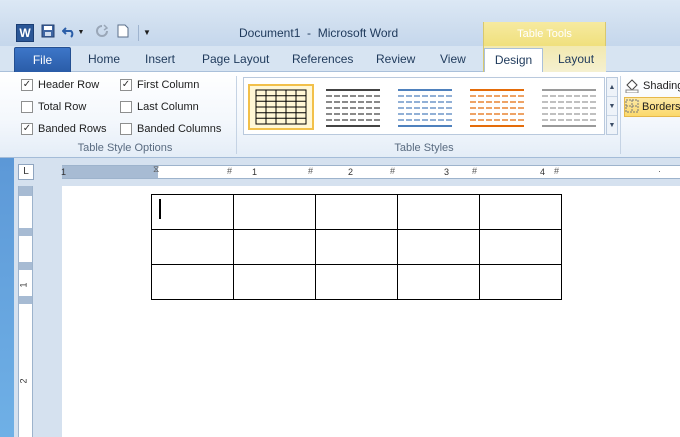 This screenshot has height=437, width=680. I want to click on horizontal-ruler: 1 1 2 3 4 ⧖ # # # # # ·, so click(370, 171).